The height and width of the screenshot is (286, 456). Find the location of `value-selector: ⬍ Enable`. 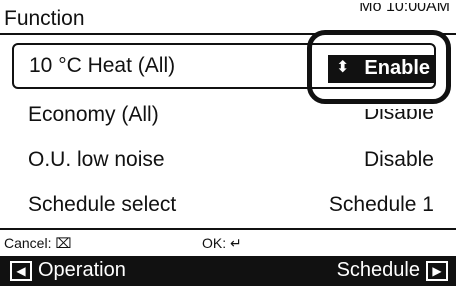

value-selector: ⬍ Enable is located at coordinates (382, 69).